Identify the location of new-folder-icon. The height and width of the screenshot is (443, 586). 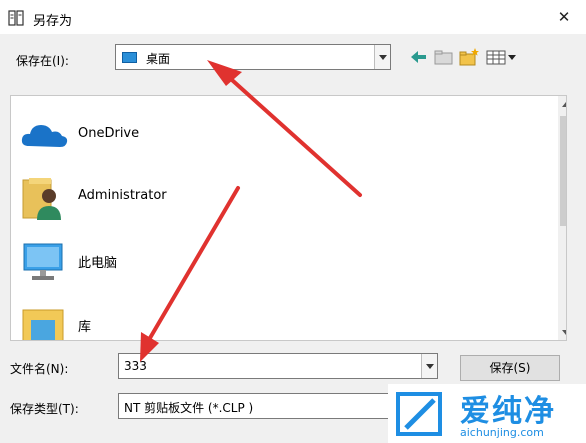
(469, 57).